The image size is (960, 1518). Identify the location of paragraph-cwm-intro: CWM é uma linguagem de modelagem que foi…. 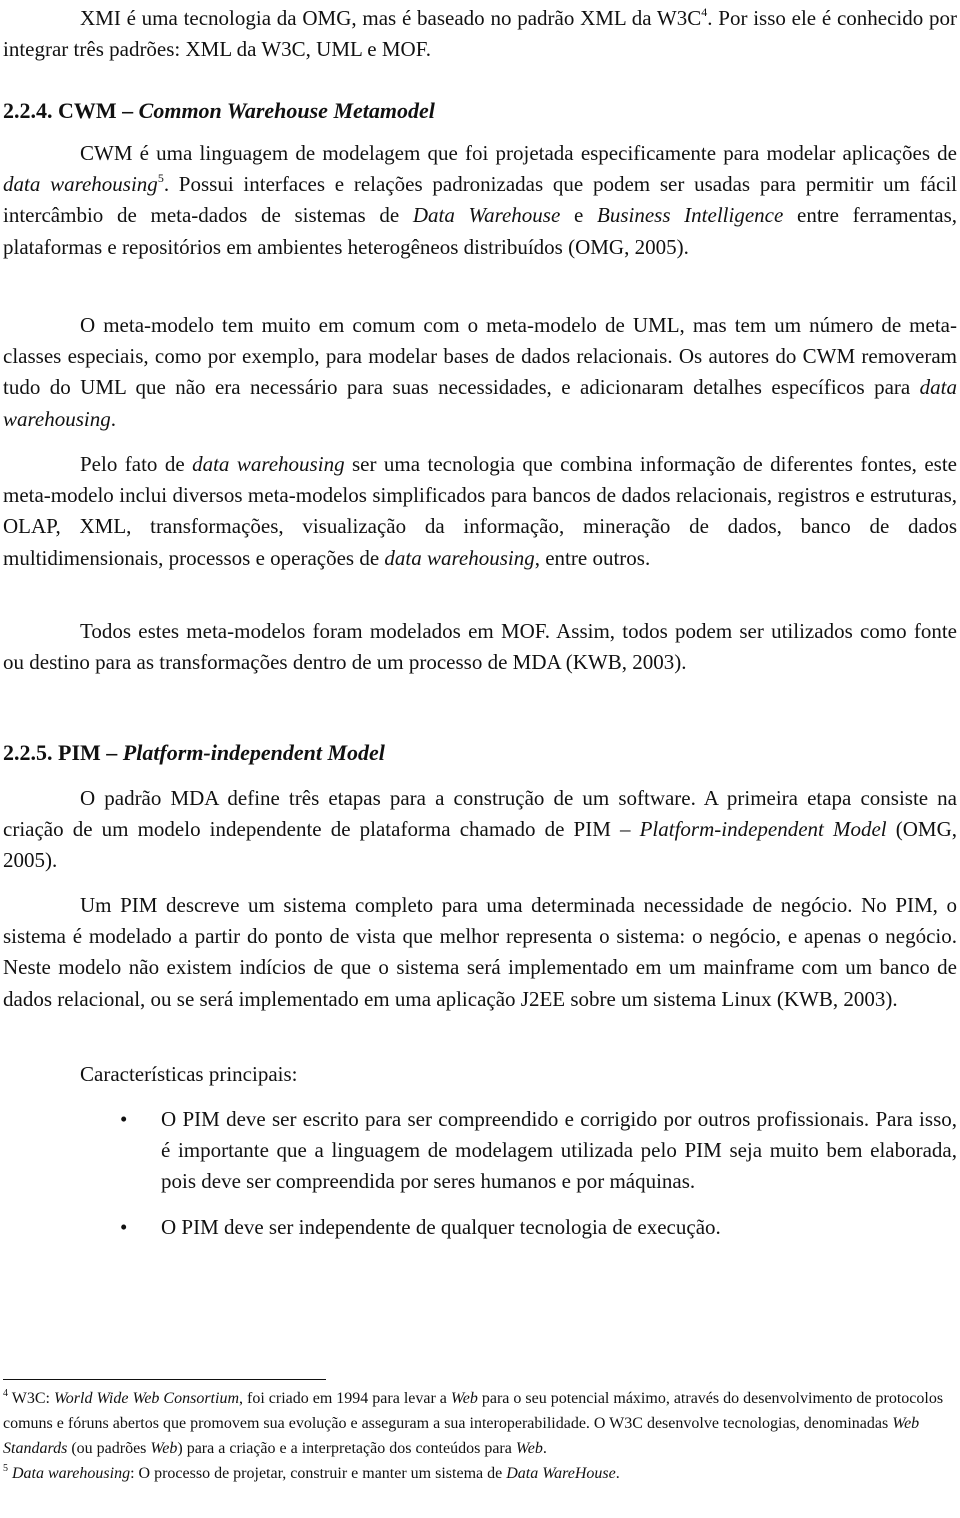
(480, 200).